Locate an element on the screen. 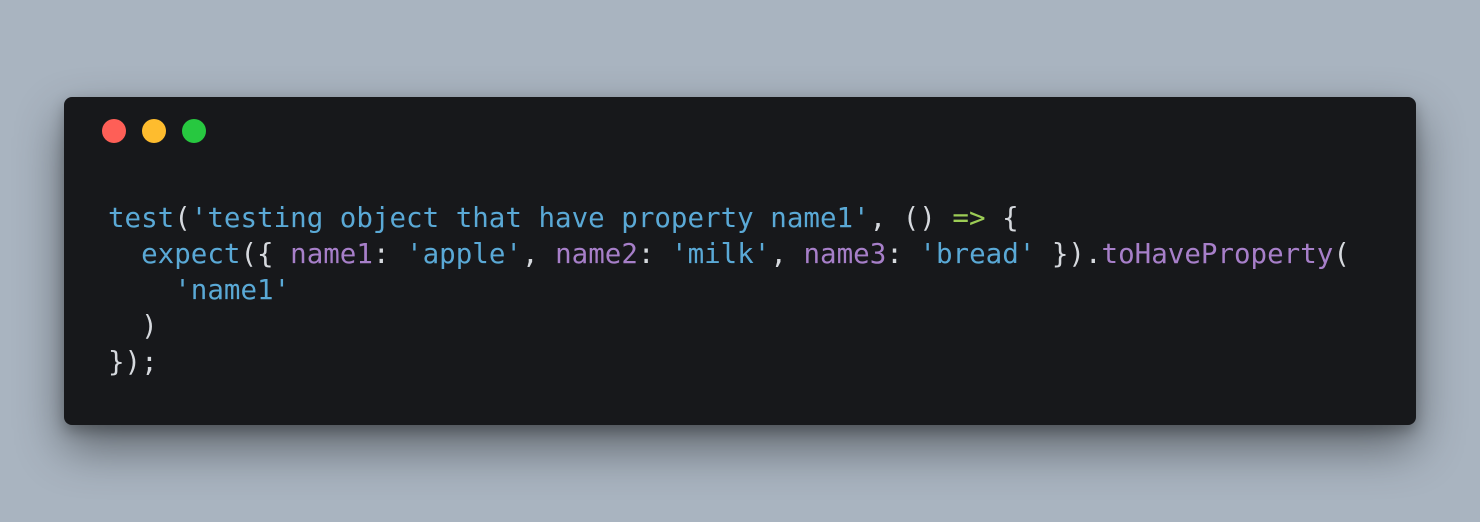 This screenshot has height=522, width=1480. code-token-plain: { is located at coordinates (1002, 218).